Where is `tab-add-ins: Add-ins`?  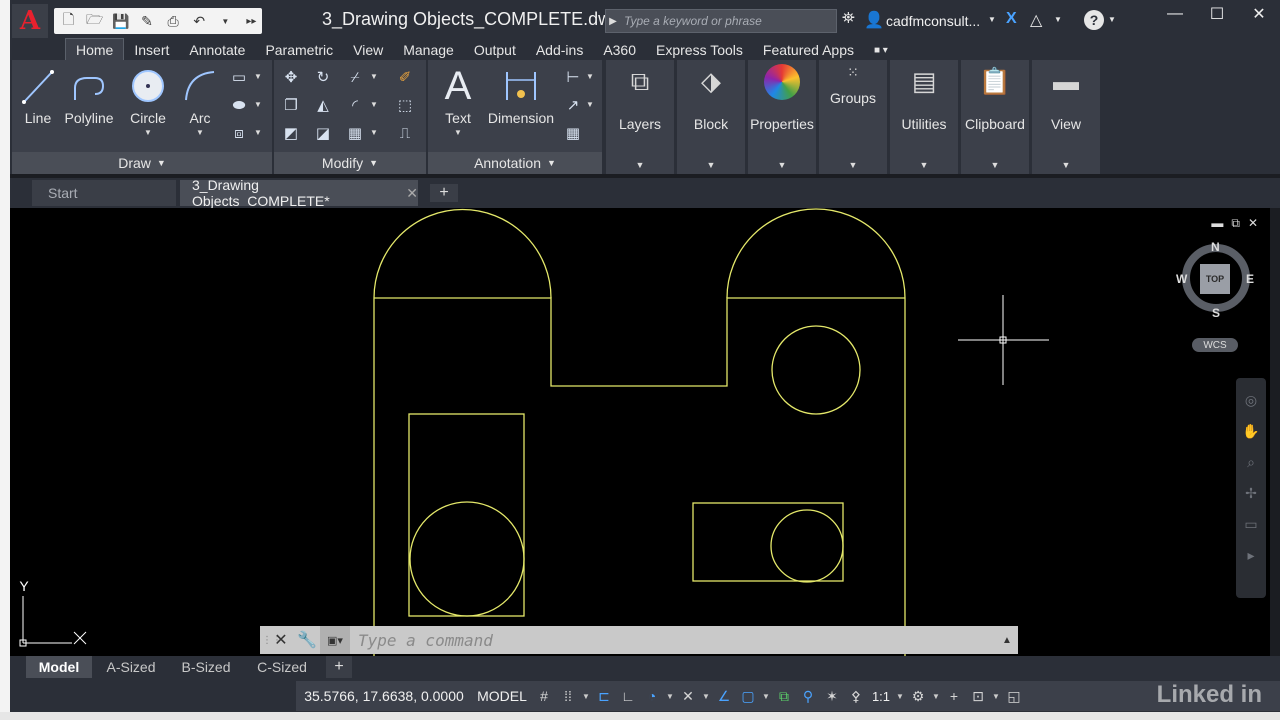
tab-add-ins: Add-ins is located at coordinates (559, 50).